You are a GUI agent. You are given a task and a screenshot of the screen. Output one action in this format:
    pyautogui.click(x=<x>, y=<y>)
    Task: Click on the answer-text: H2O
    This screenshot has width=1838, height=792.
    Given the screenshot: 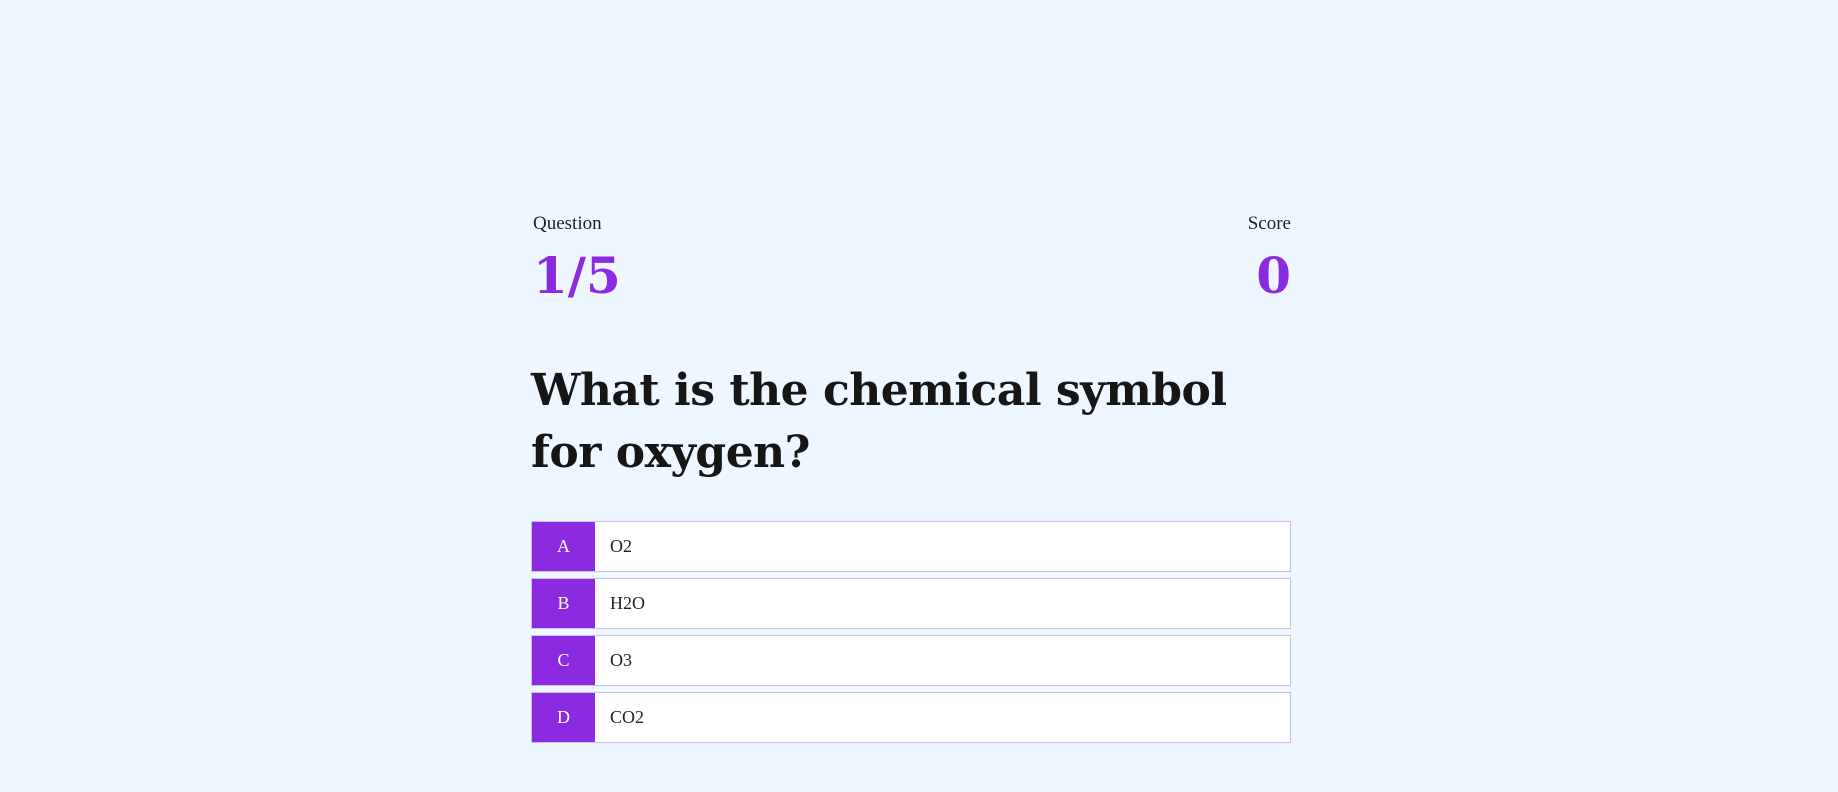 What is the action you would take?
    pyautogui.click(x=627, y=603)
    